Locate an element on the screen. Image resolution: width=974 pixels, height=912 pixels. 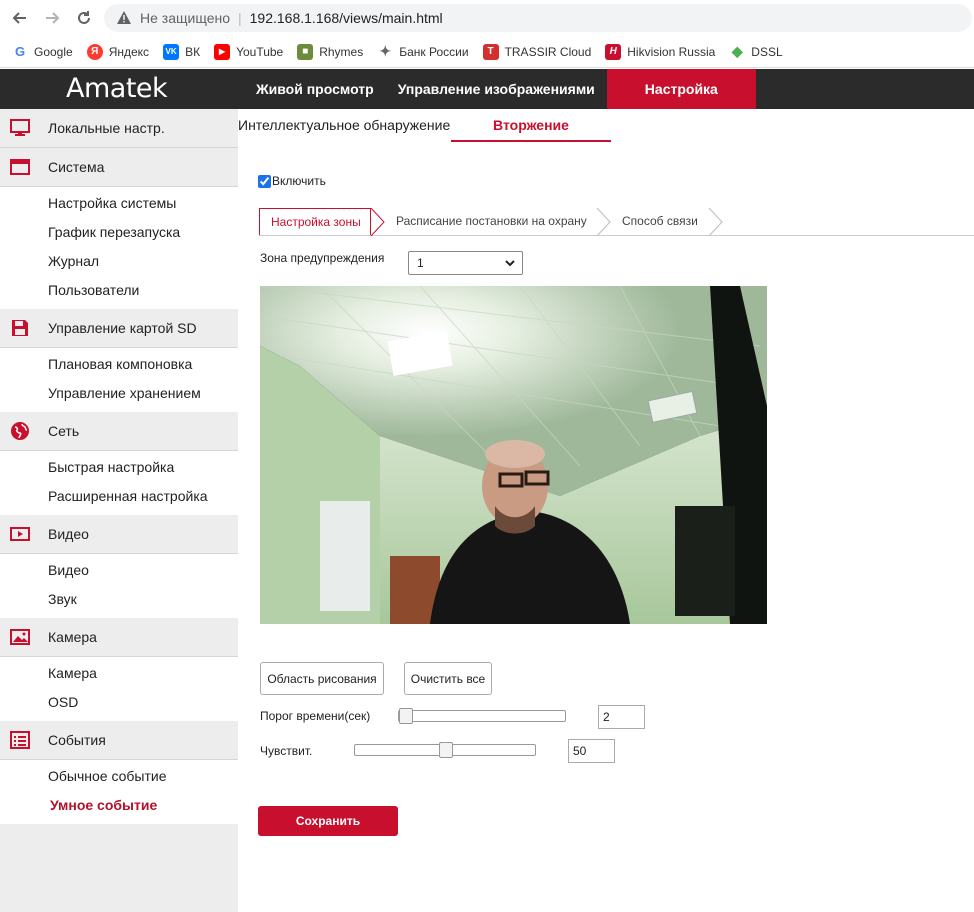
bookmark-label: DSSL is located at coordinates (767, 51).